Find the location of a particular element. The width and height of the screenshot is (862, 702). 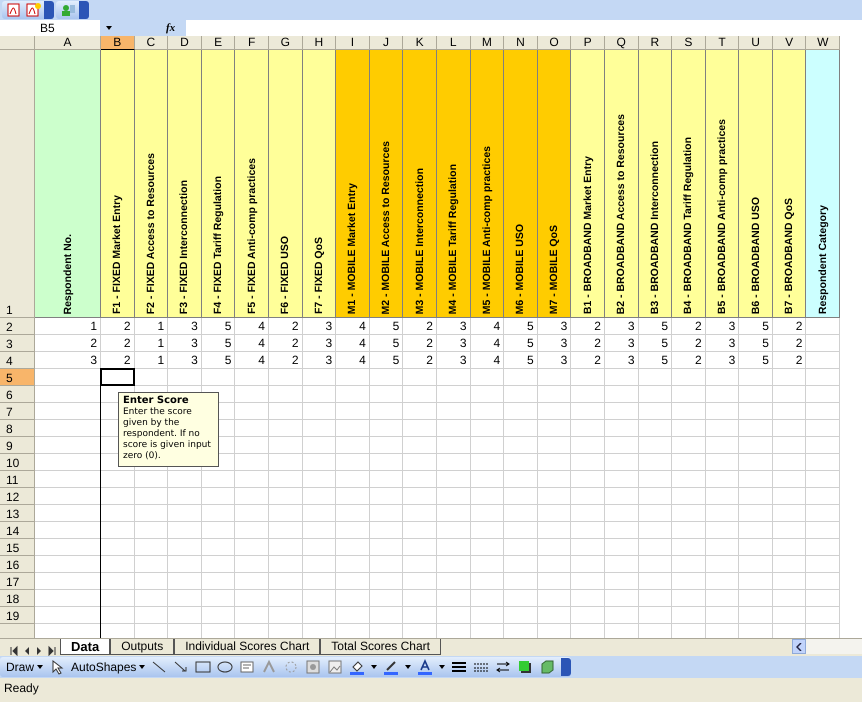

row-header: 12 is located at coordinates (17, 496).